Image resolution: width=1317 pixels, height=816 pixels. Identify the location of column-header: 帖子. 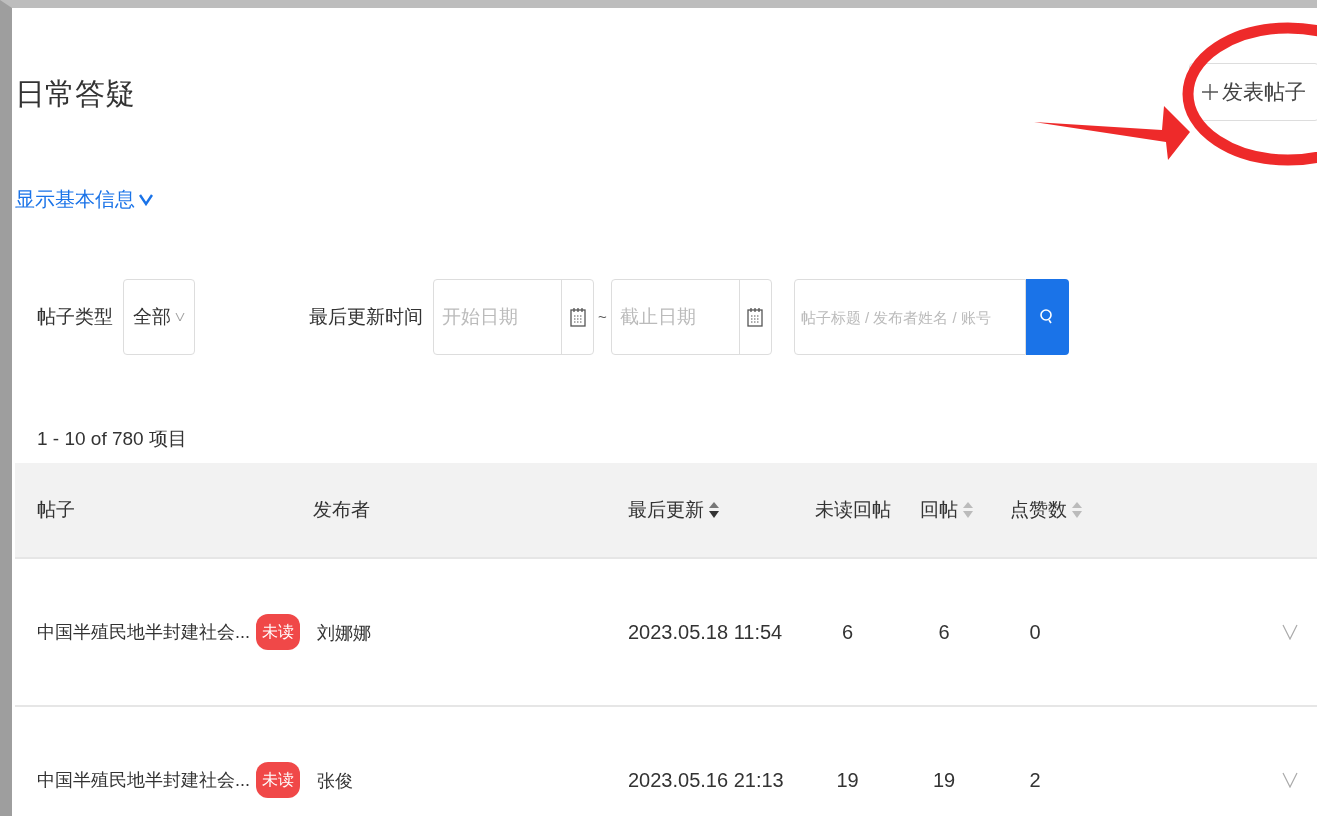
(56, 509).